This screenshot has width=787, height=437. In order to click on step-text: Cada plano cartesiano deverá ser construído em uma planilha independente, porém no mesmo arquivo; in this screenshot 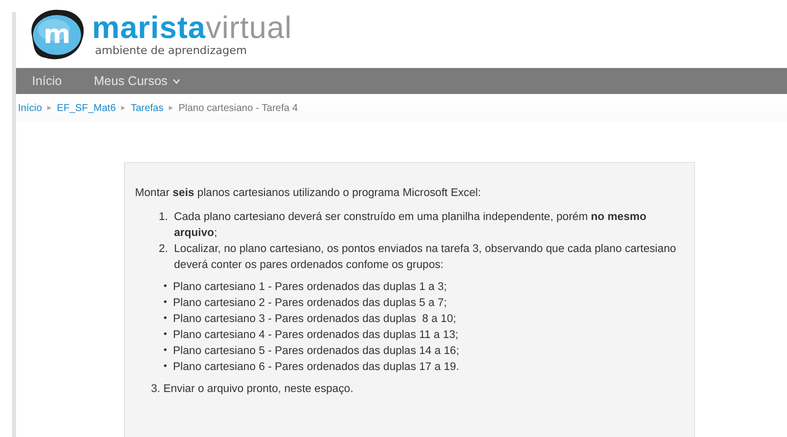, I will do `click(411, 225)`.